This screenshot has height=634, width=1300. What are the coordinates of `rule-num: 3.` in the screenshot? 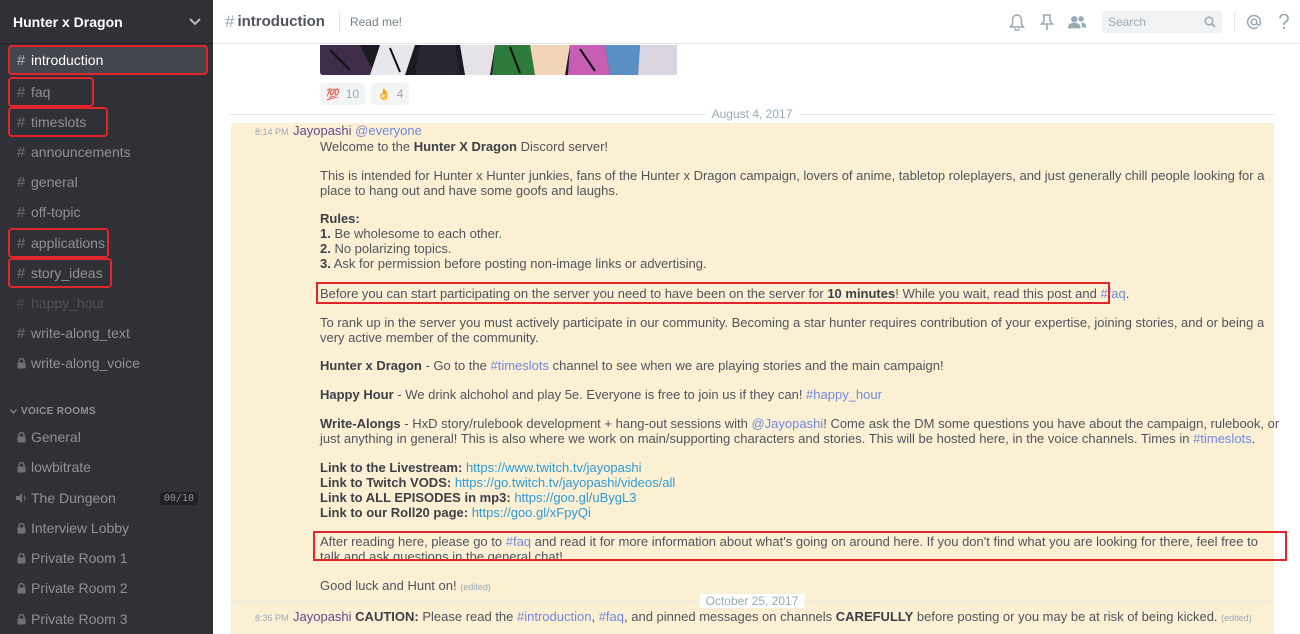 It's located at (325, 263).